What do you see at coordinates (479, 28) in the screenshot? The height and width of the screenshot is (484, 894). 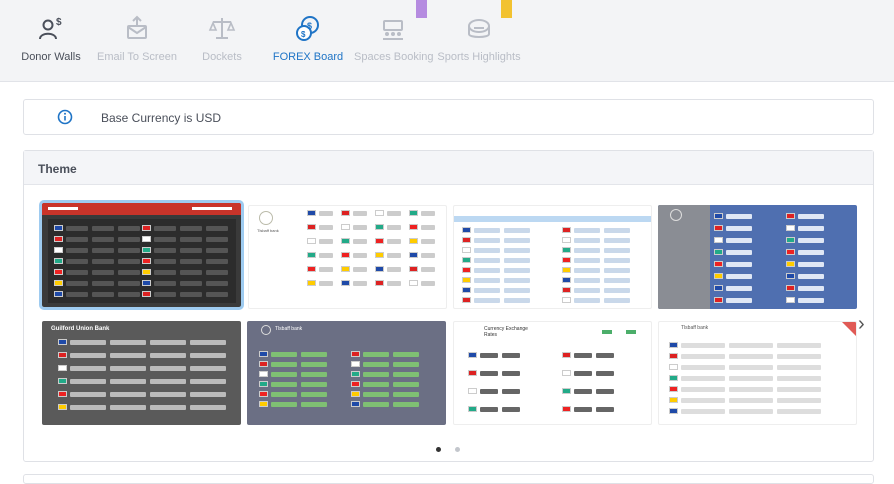 I see `stadium-icon` at bounding box center [479, 28].